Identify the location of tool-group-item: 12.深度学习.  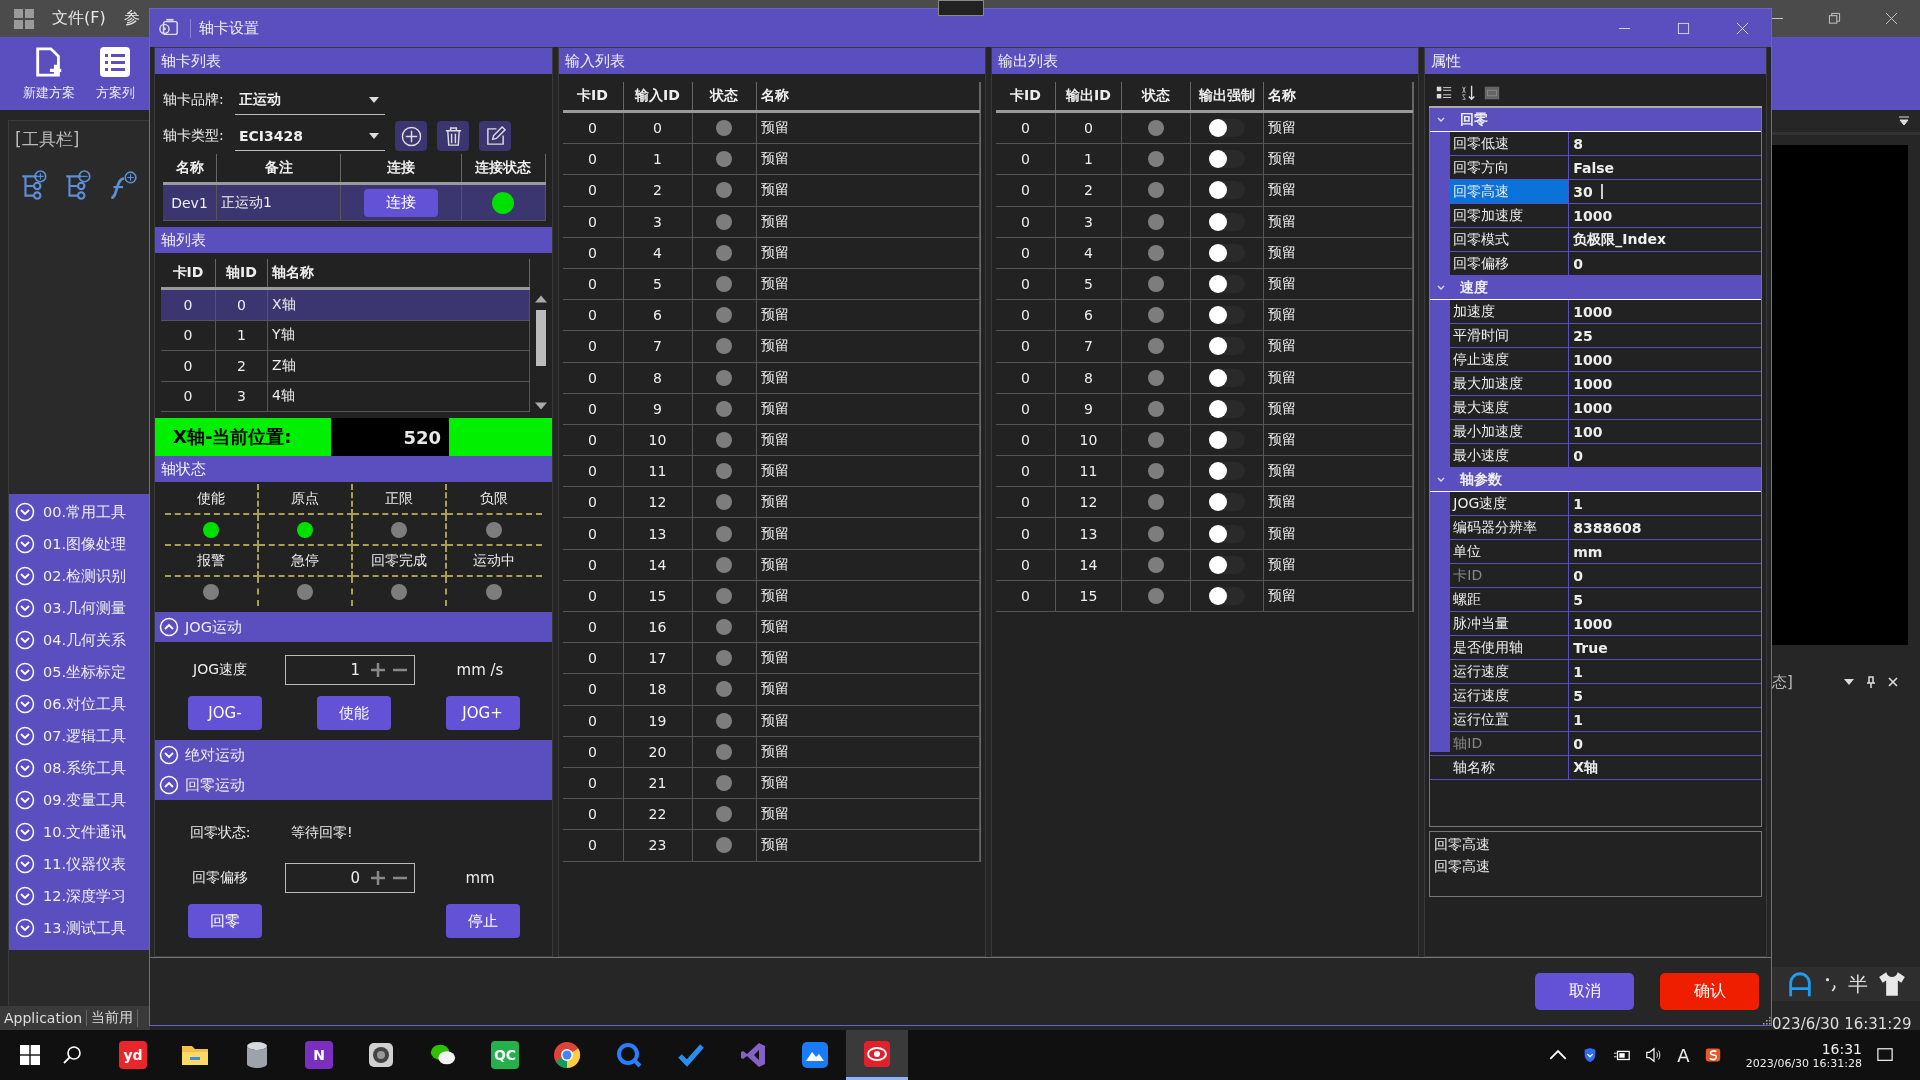
(79, 896).